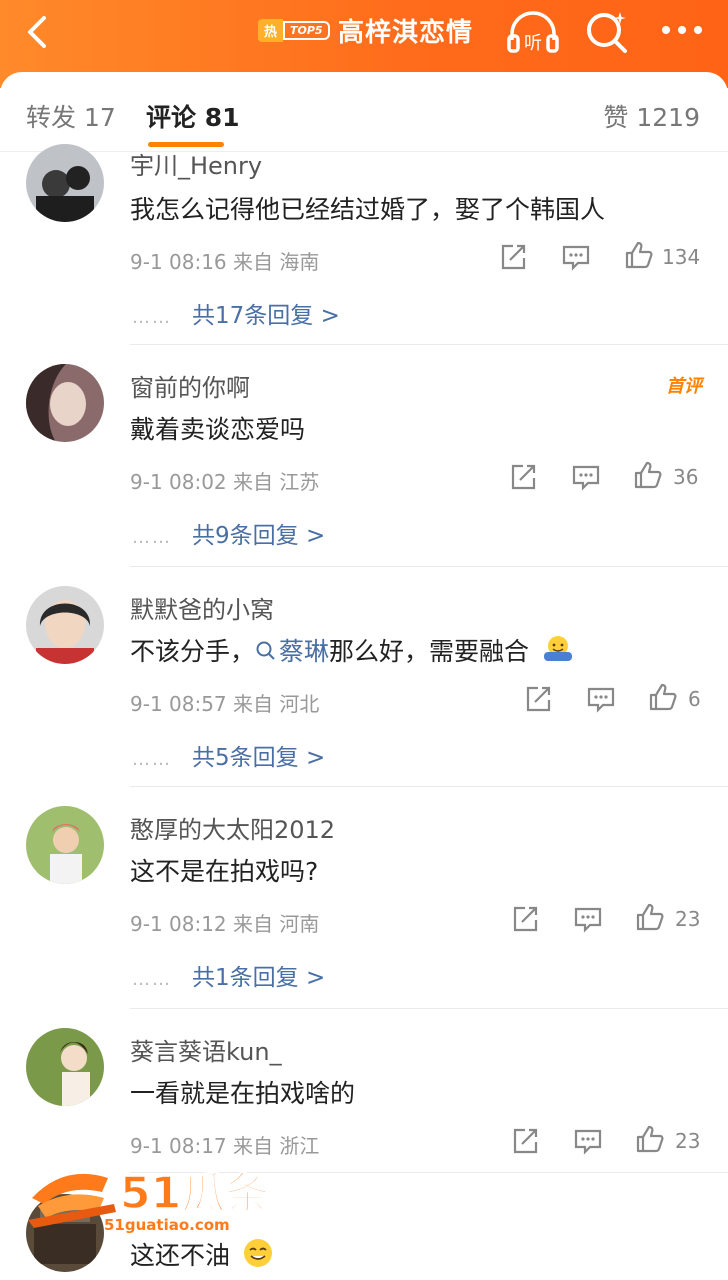 This screenshot has width=728, height=1280. I want to click on topic-name: 蔡琳, so click(304, 651).